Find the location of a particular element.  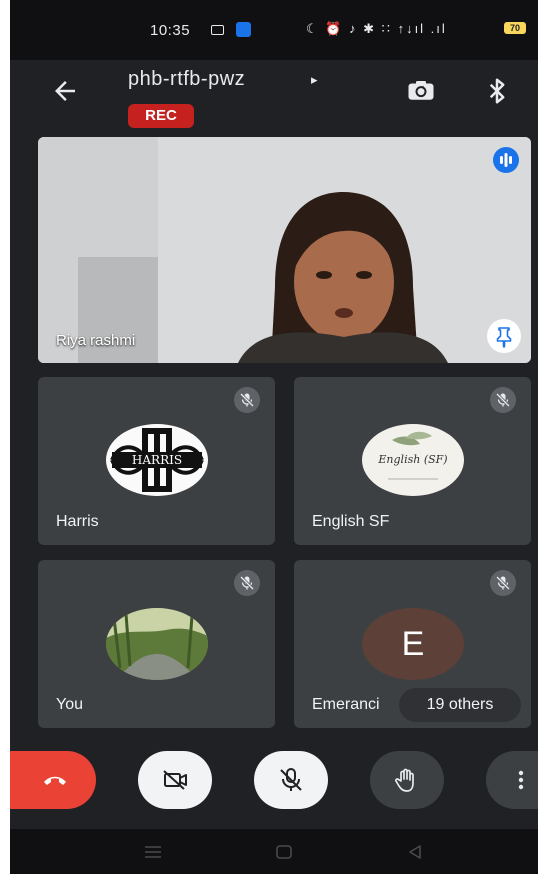

more-vert-icon is located at coordinates (521, 780).